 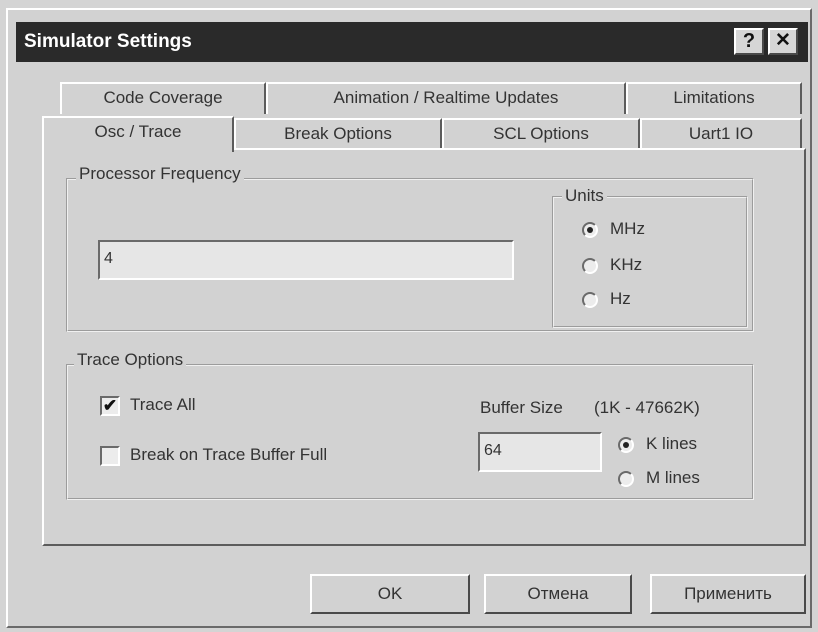 What do you see at coordinates (130, 360) in the screenshot?
I see `trace-options-label: Trace Options` at bounding box center [130, 360].